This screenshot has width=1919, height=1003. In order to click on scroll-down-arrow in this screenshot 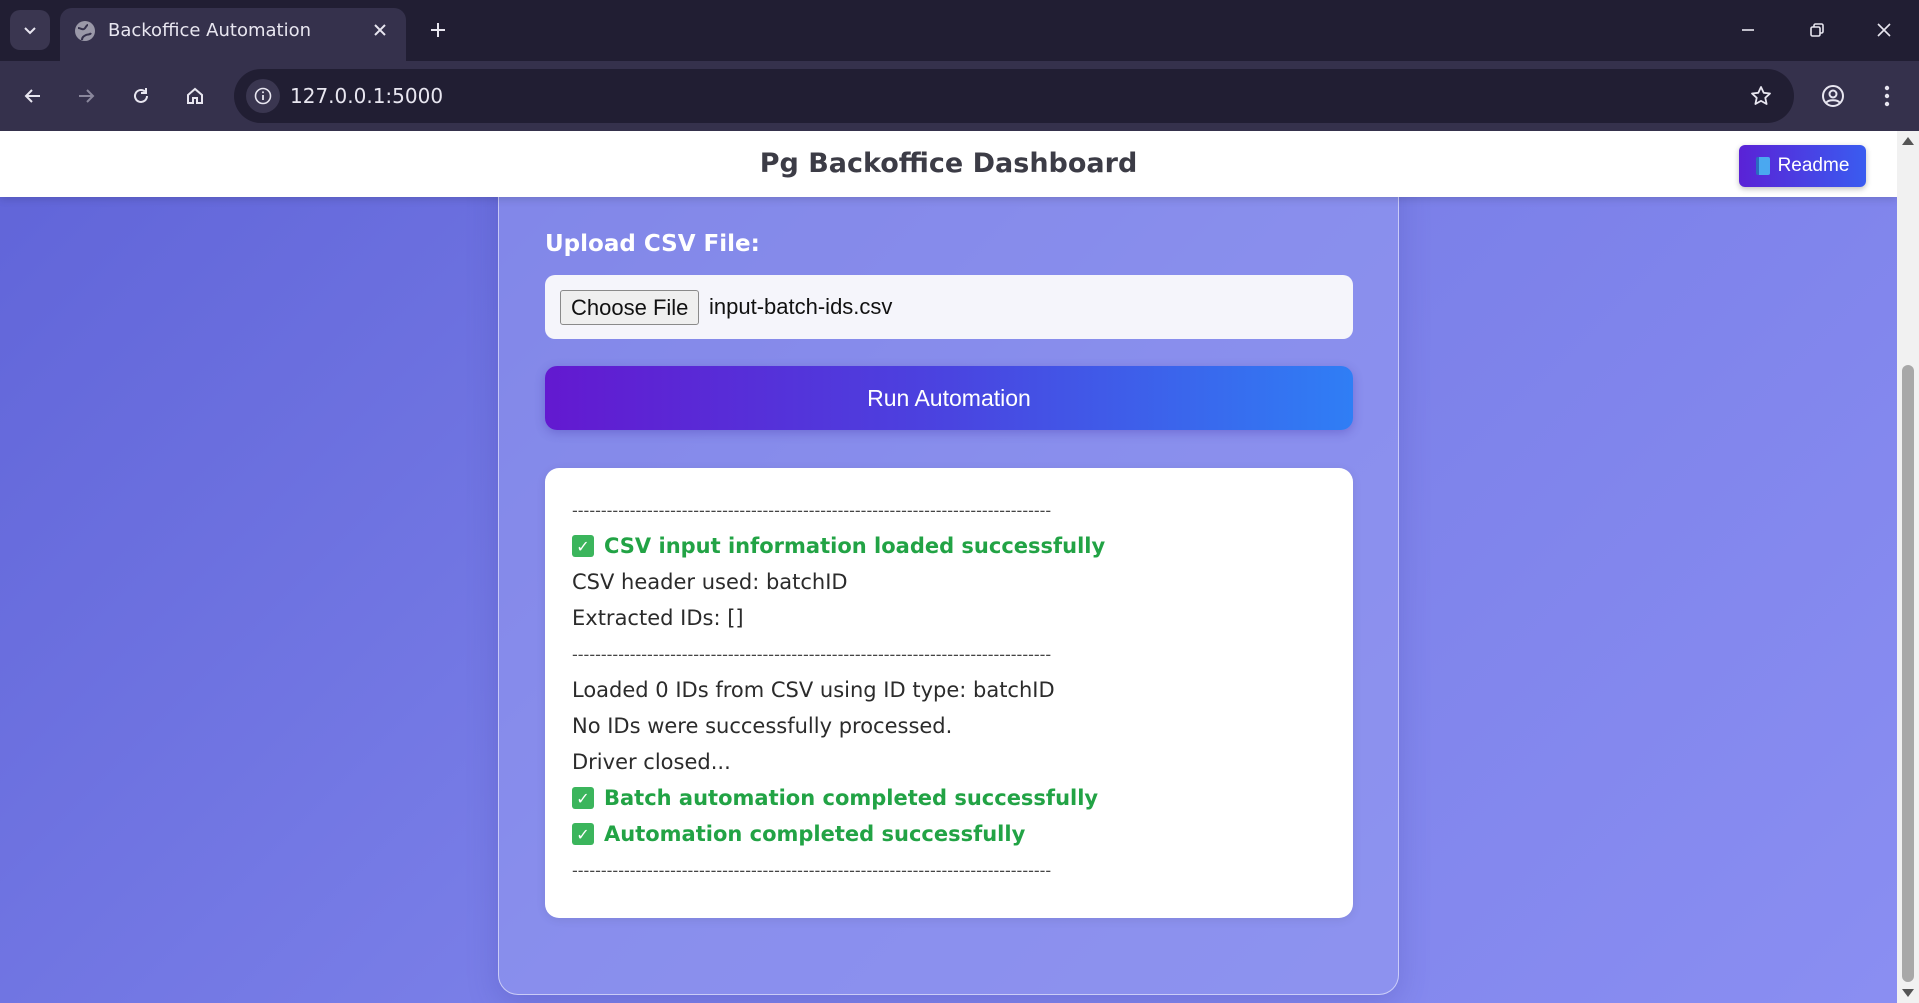, I will do `click(1908, 993)`.